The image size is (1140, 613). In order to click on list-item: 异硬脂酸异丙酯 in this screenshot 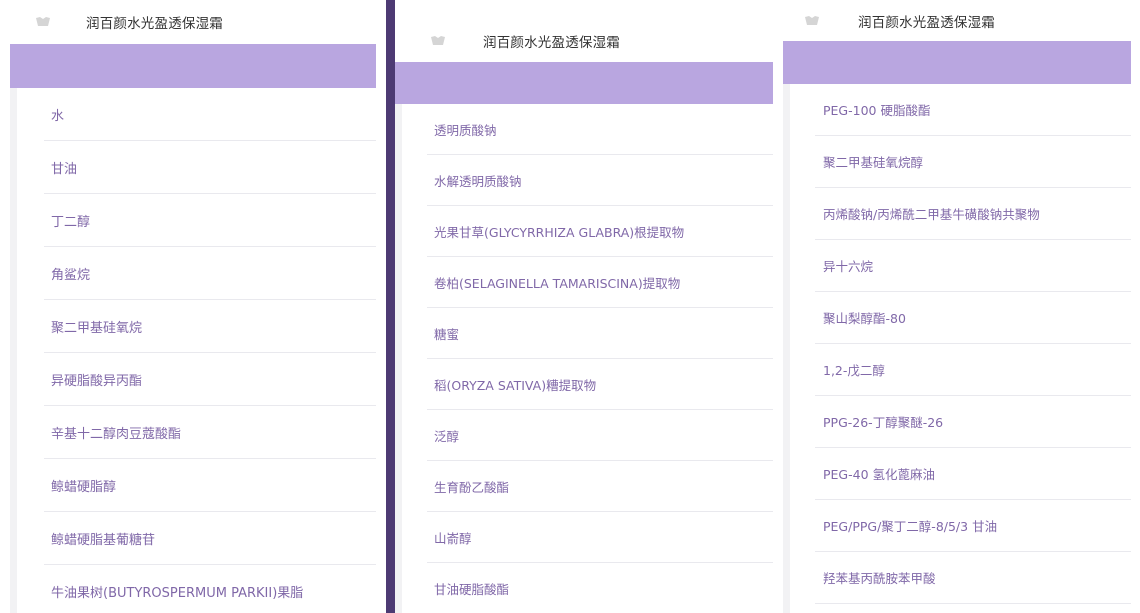, I will do `click(210, 379)`.